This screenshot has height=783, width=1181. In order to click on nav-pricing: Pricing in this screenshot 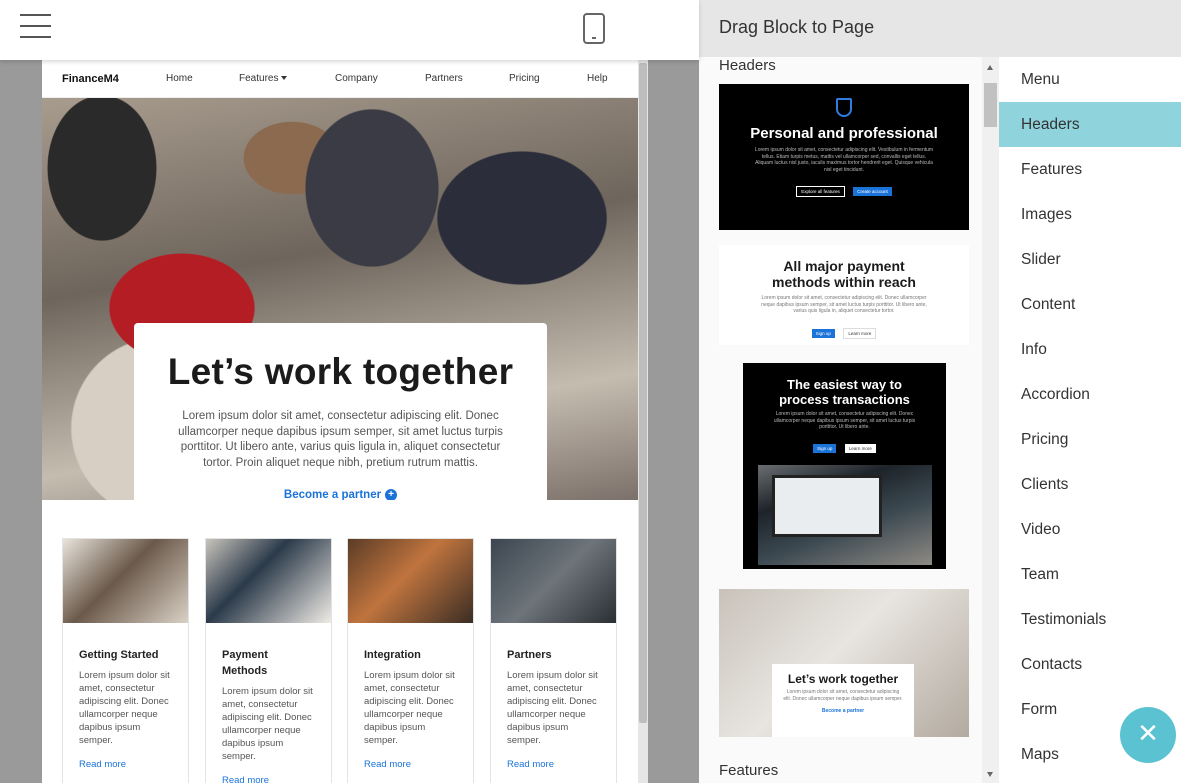, I will do `click(524, 78)`.